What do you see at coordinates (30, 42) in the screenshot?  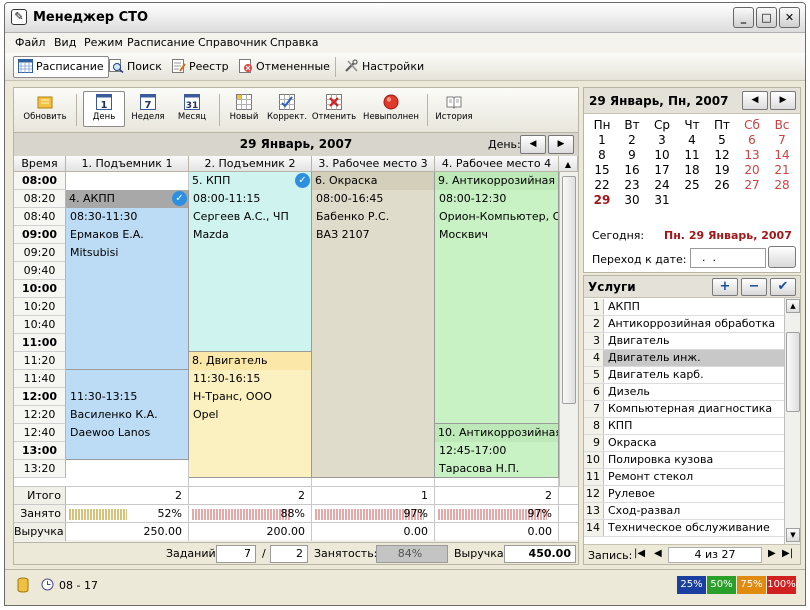 I see `menu-file: Файл` at bounding box center [30, 42].